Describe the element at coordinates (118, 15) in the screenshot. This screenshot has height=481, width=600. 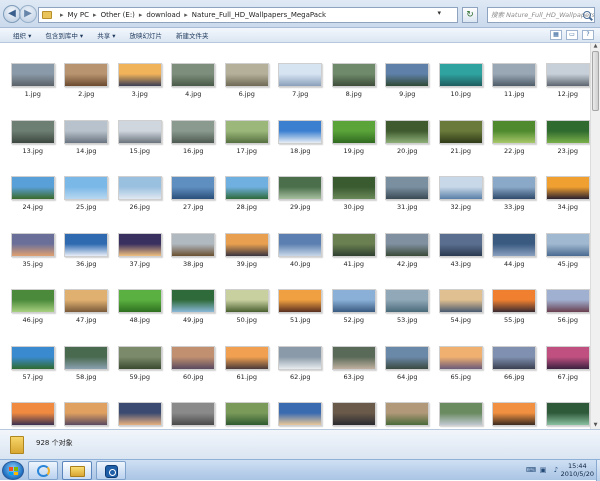
I see `breadcrumb-drive: Other (E:)` at that location.